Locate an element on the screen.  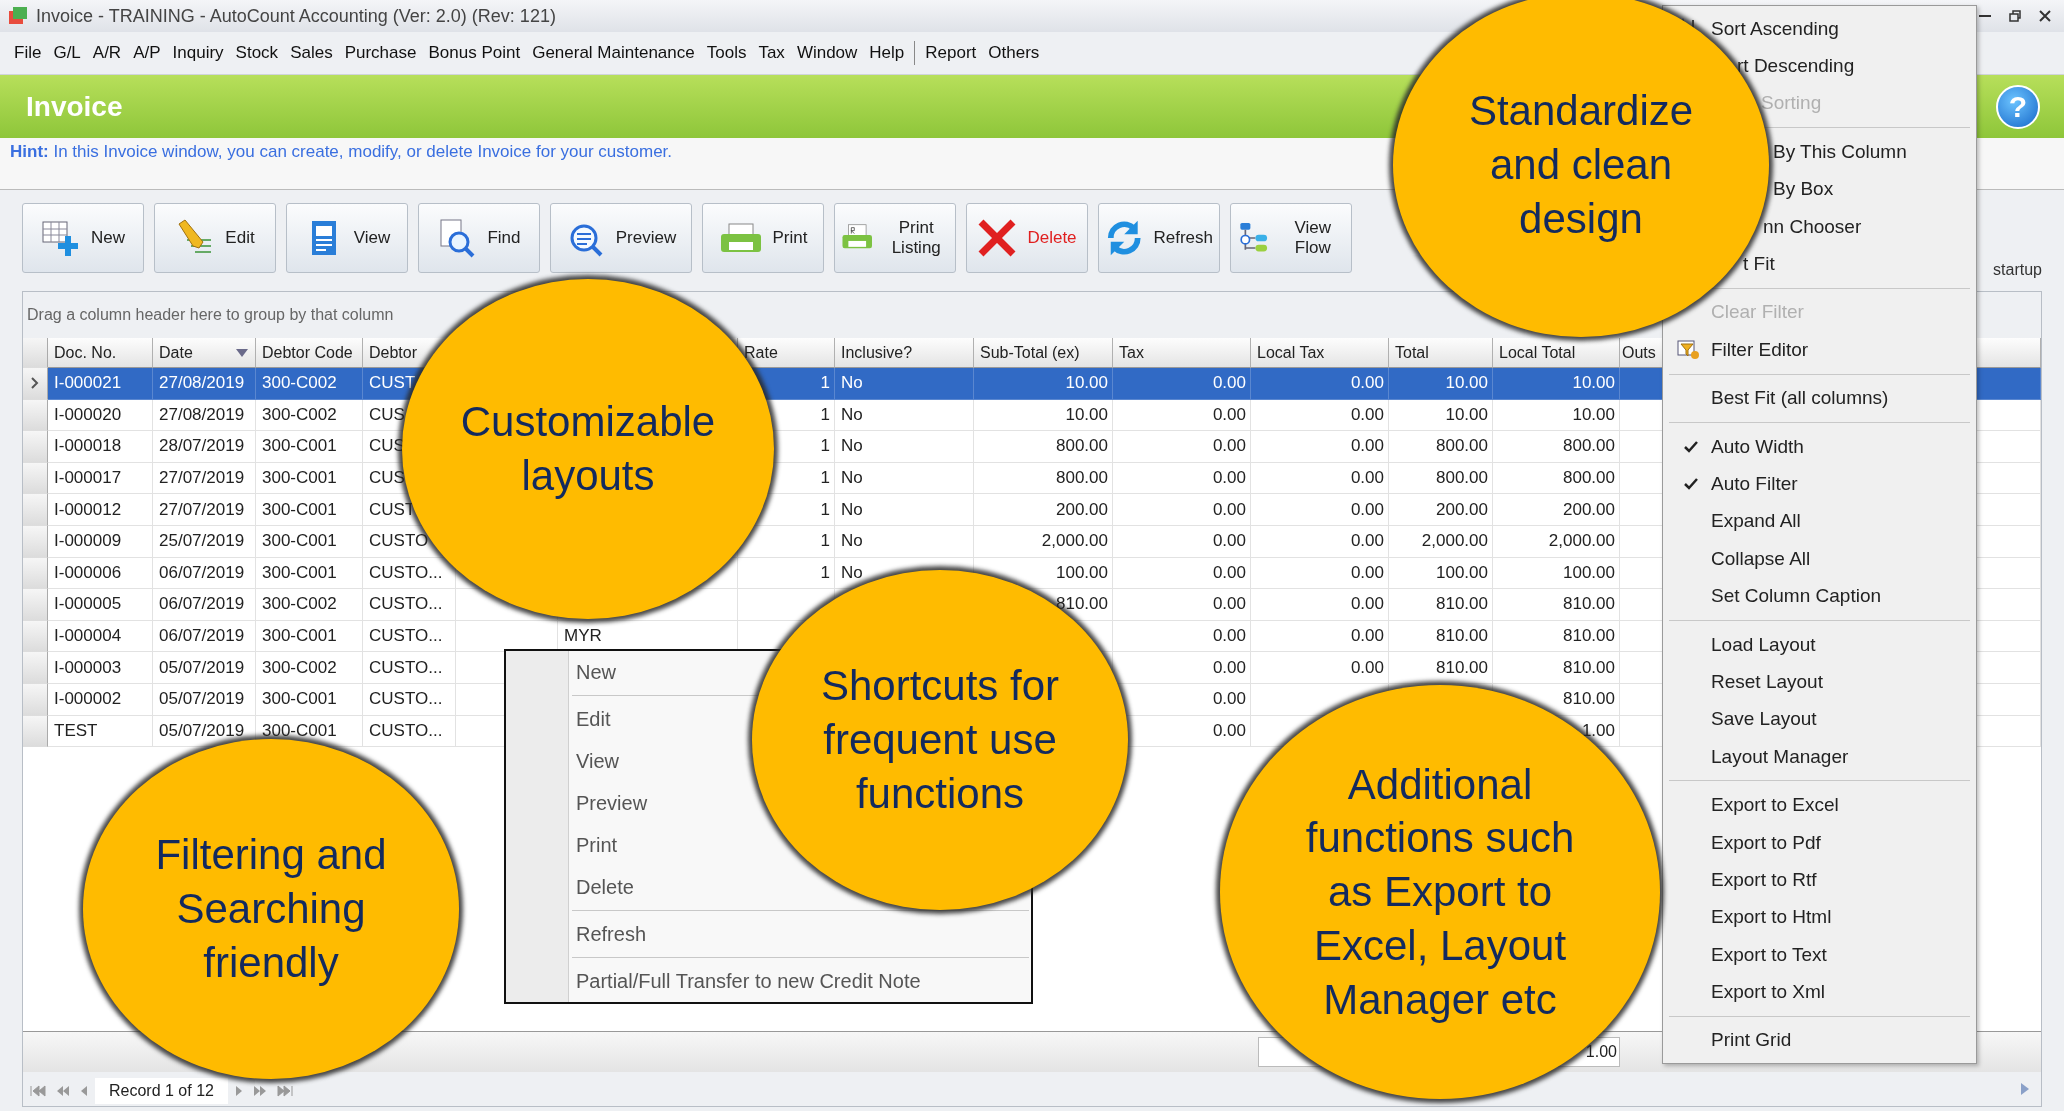
menu-item: Purchase is located at coordinates (380, 53).